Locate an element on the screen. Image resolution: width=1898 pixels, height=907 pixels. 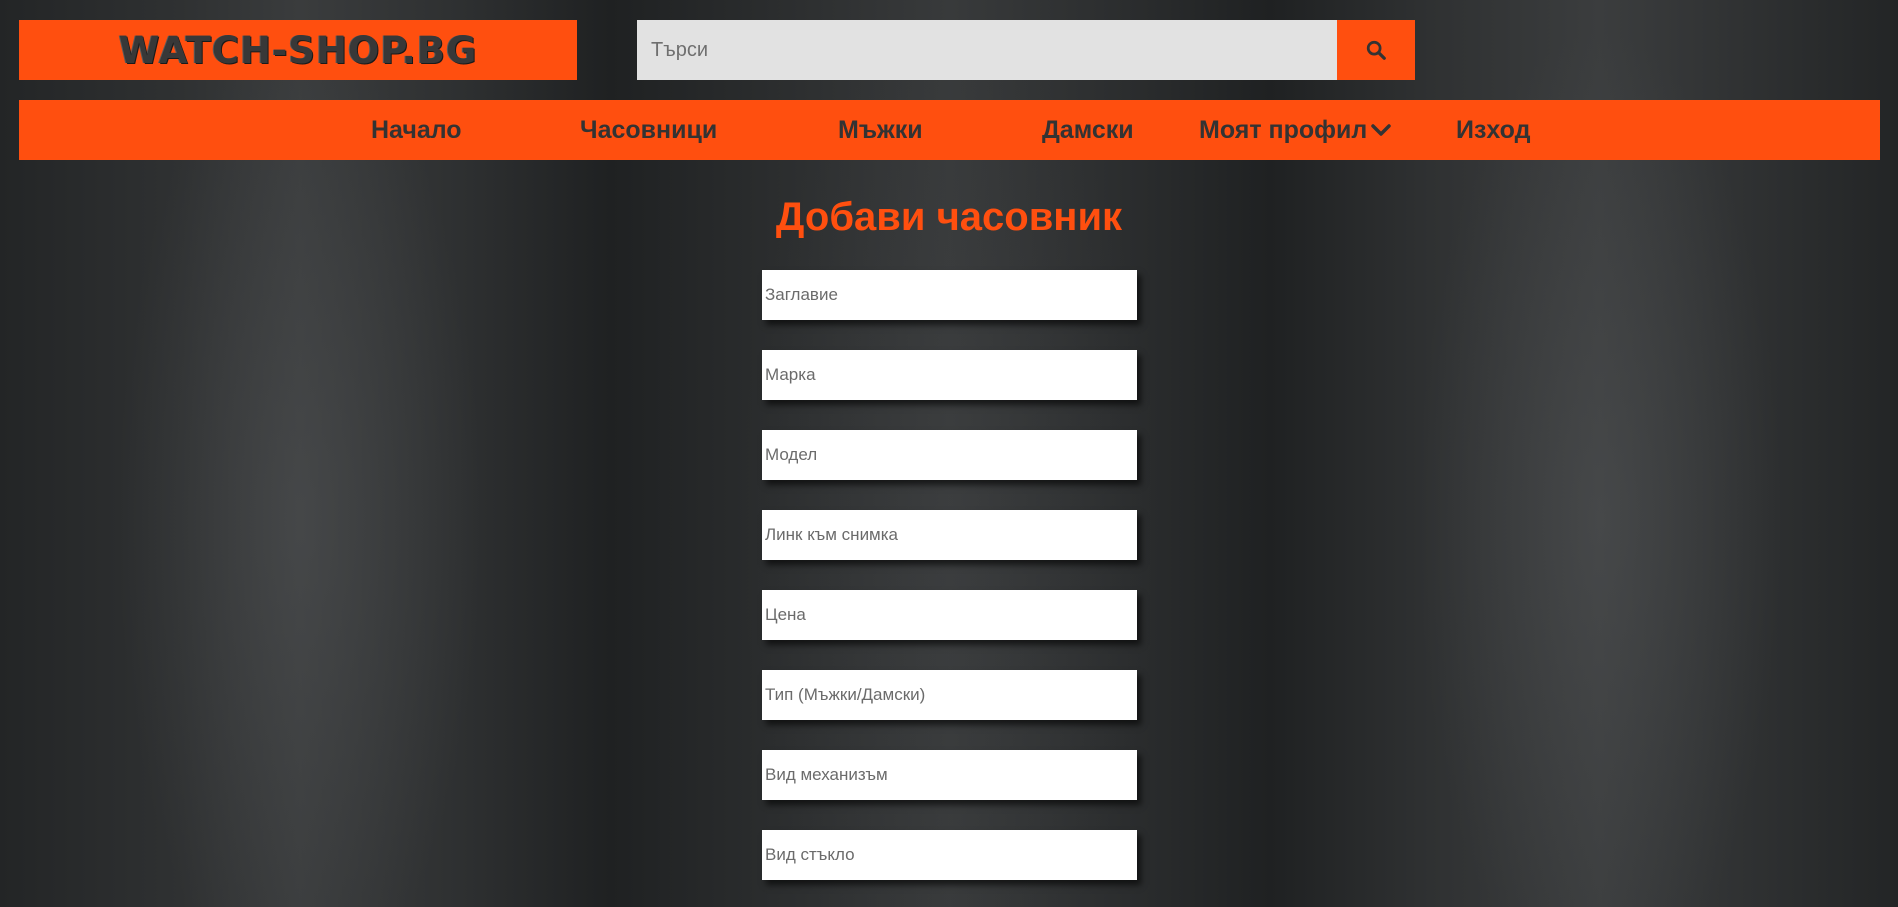
nav-item-logout: Изход is located at coordinates (1493, 130).